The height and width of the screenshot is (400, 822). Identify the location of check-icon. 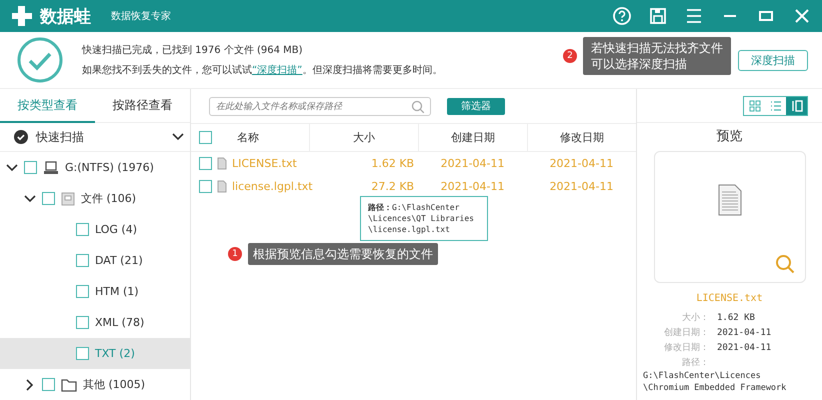
(21, 137).